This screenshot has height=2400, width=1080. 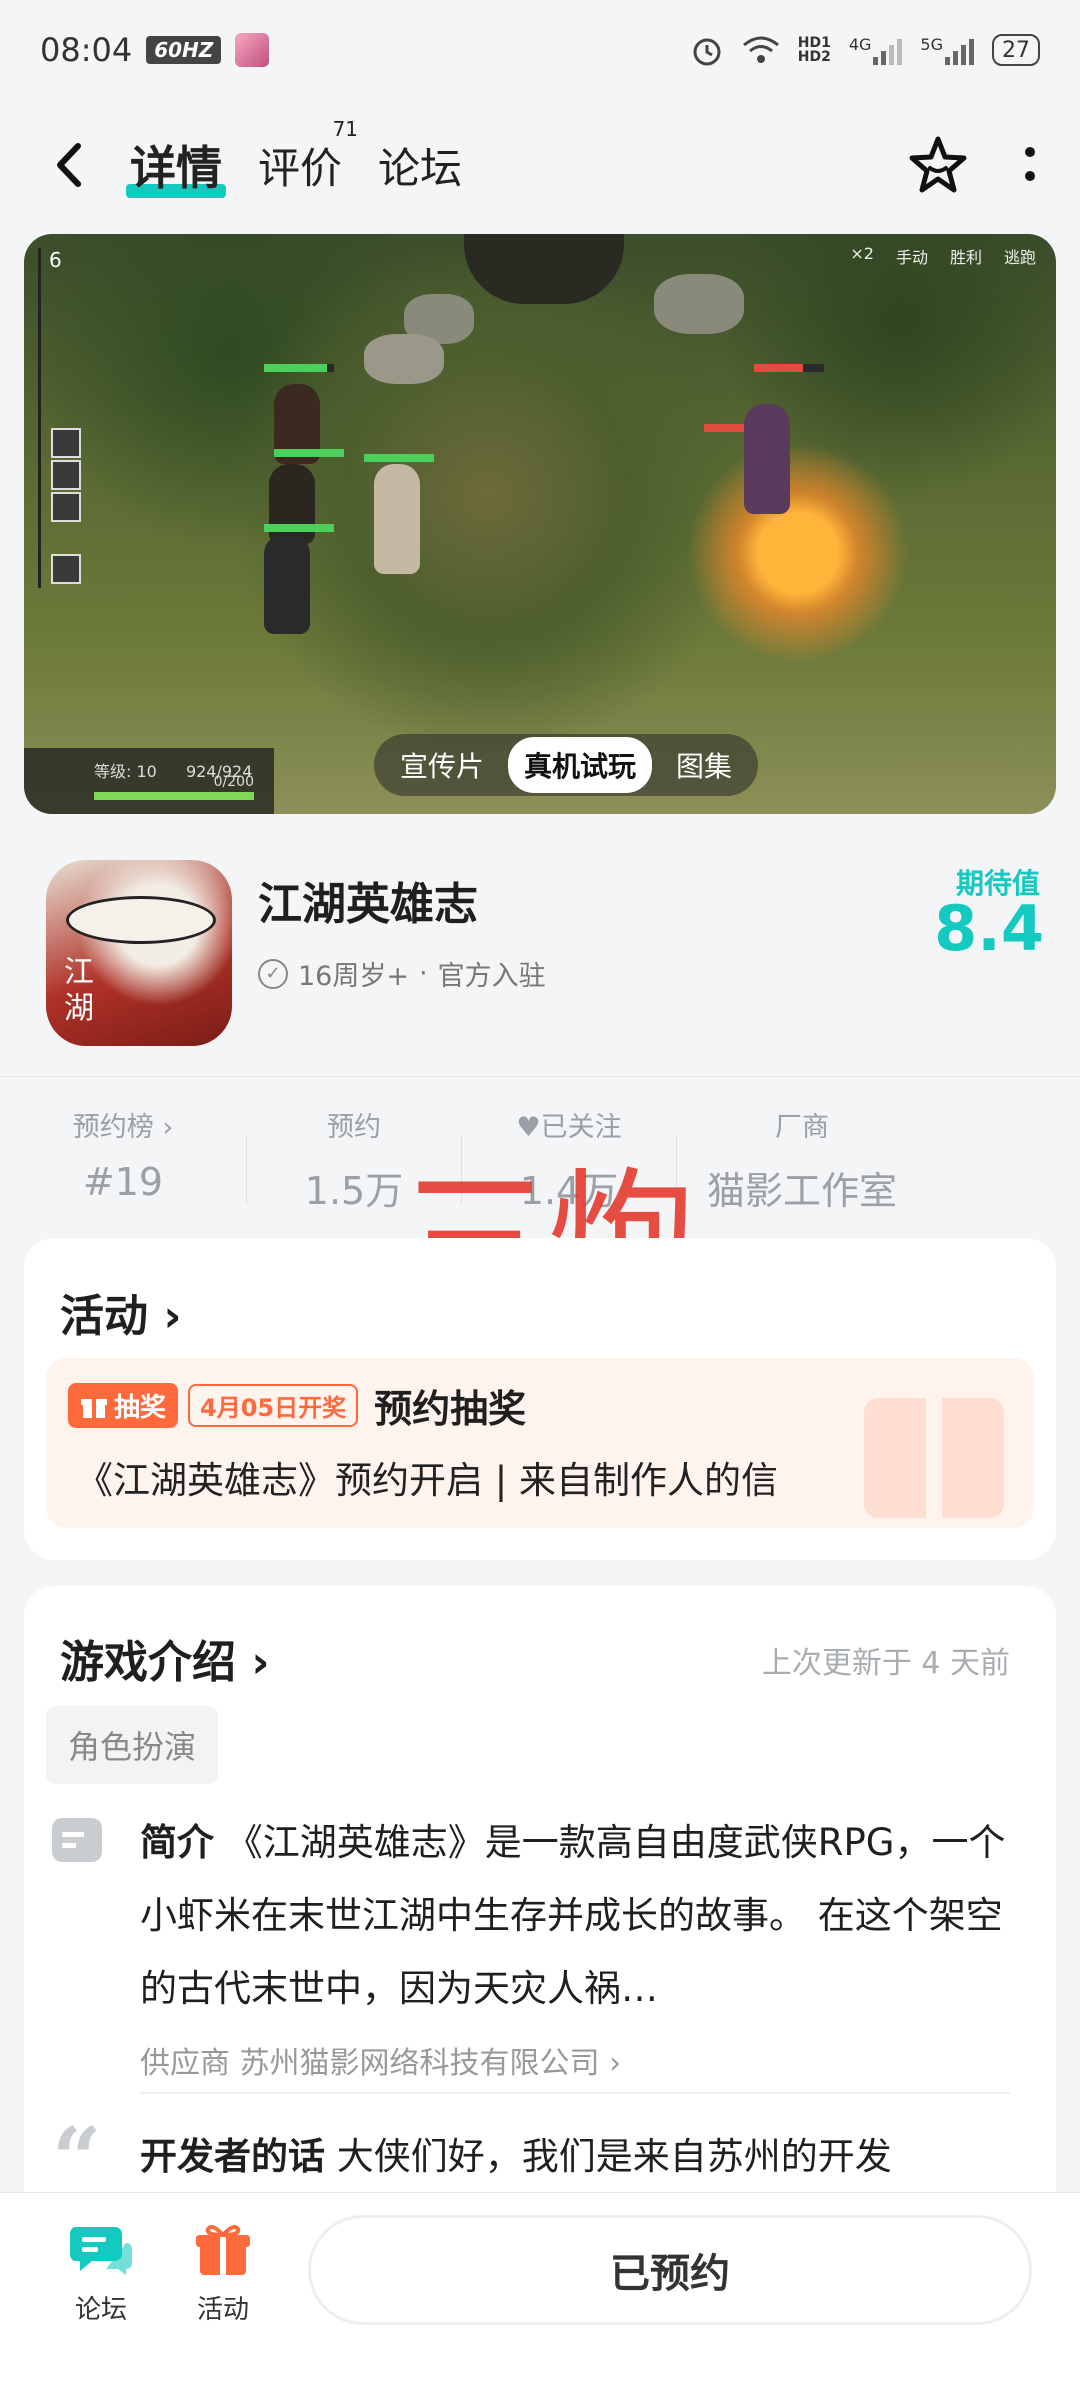 I want to click on enemy-hp-bar, so click(x=789, y=368).